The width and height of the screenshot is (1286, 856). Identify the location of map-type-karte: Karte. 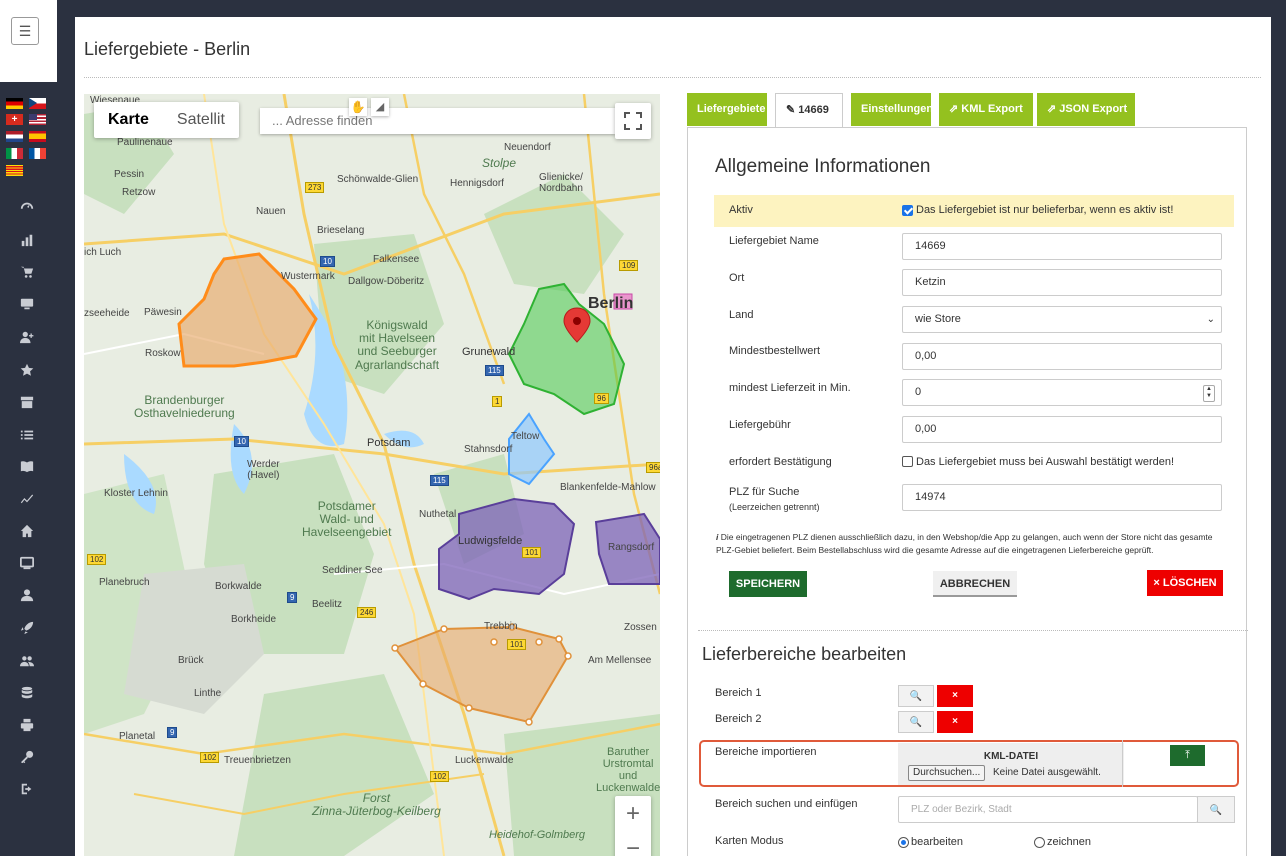
(128, 120).